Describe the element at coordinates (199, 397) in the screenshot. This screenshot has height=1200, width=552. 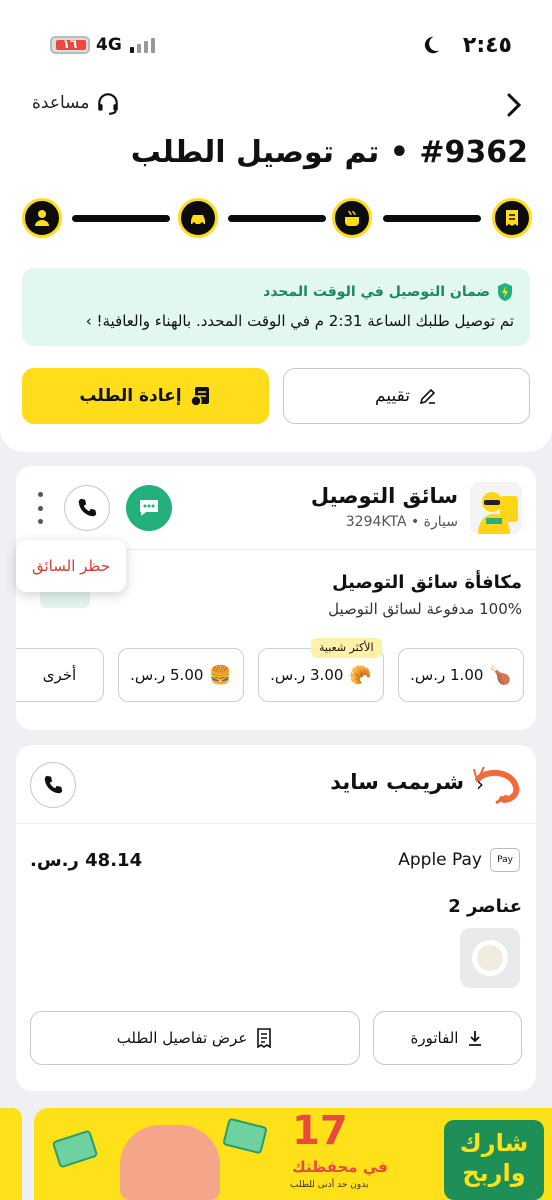
I see `receipt-refresh-icon` at that location.